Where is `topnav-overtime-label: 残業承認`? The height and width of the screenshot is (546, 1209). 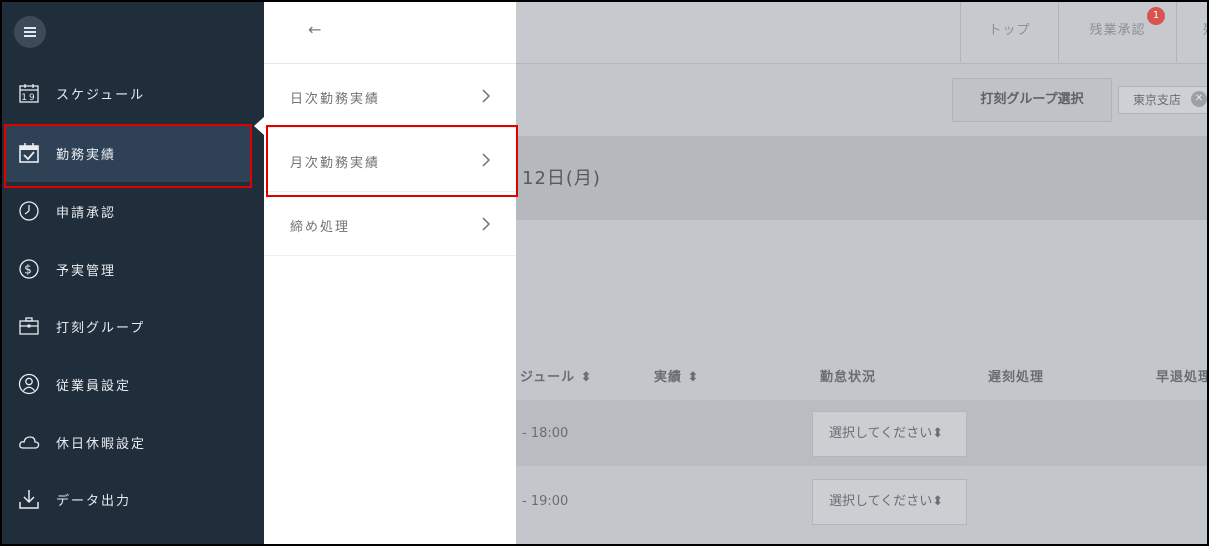
topnav-overtime-label: 残業承認 is located at coordinates (1117, 30).